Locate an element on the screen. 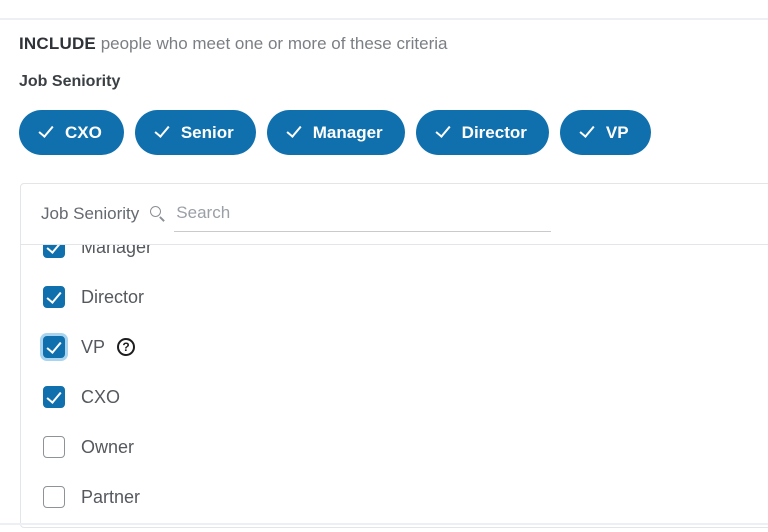  page-title: Job Seniority is located at coordinates (70, 81).